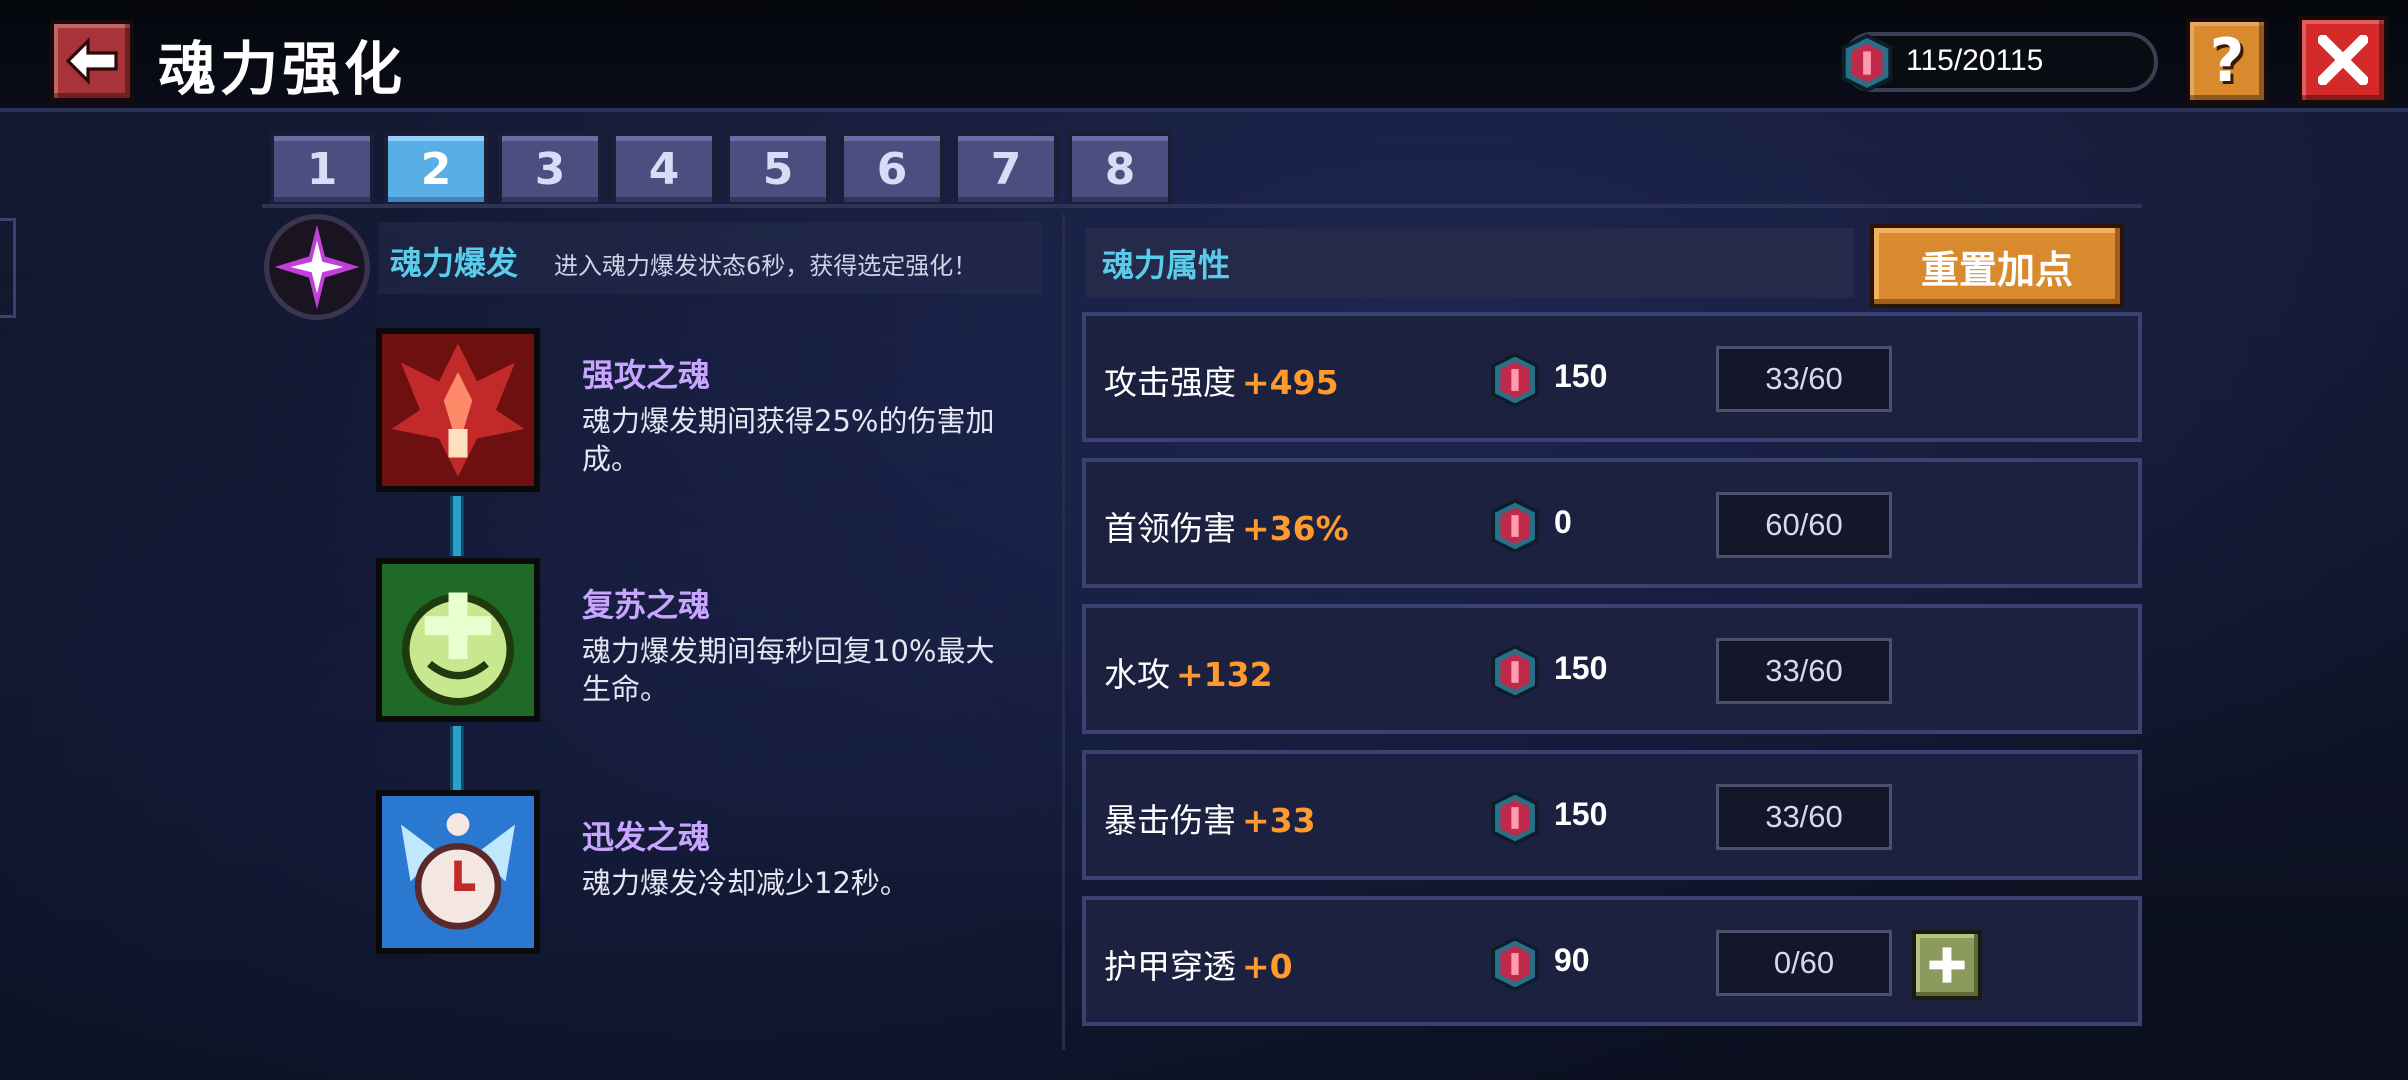  I want to click on attribute-value: +0, so click(1267, 966).